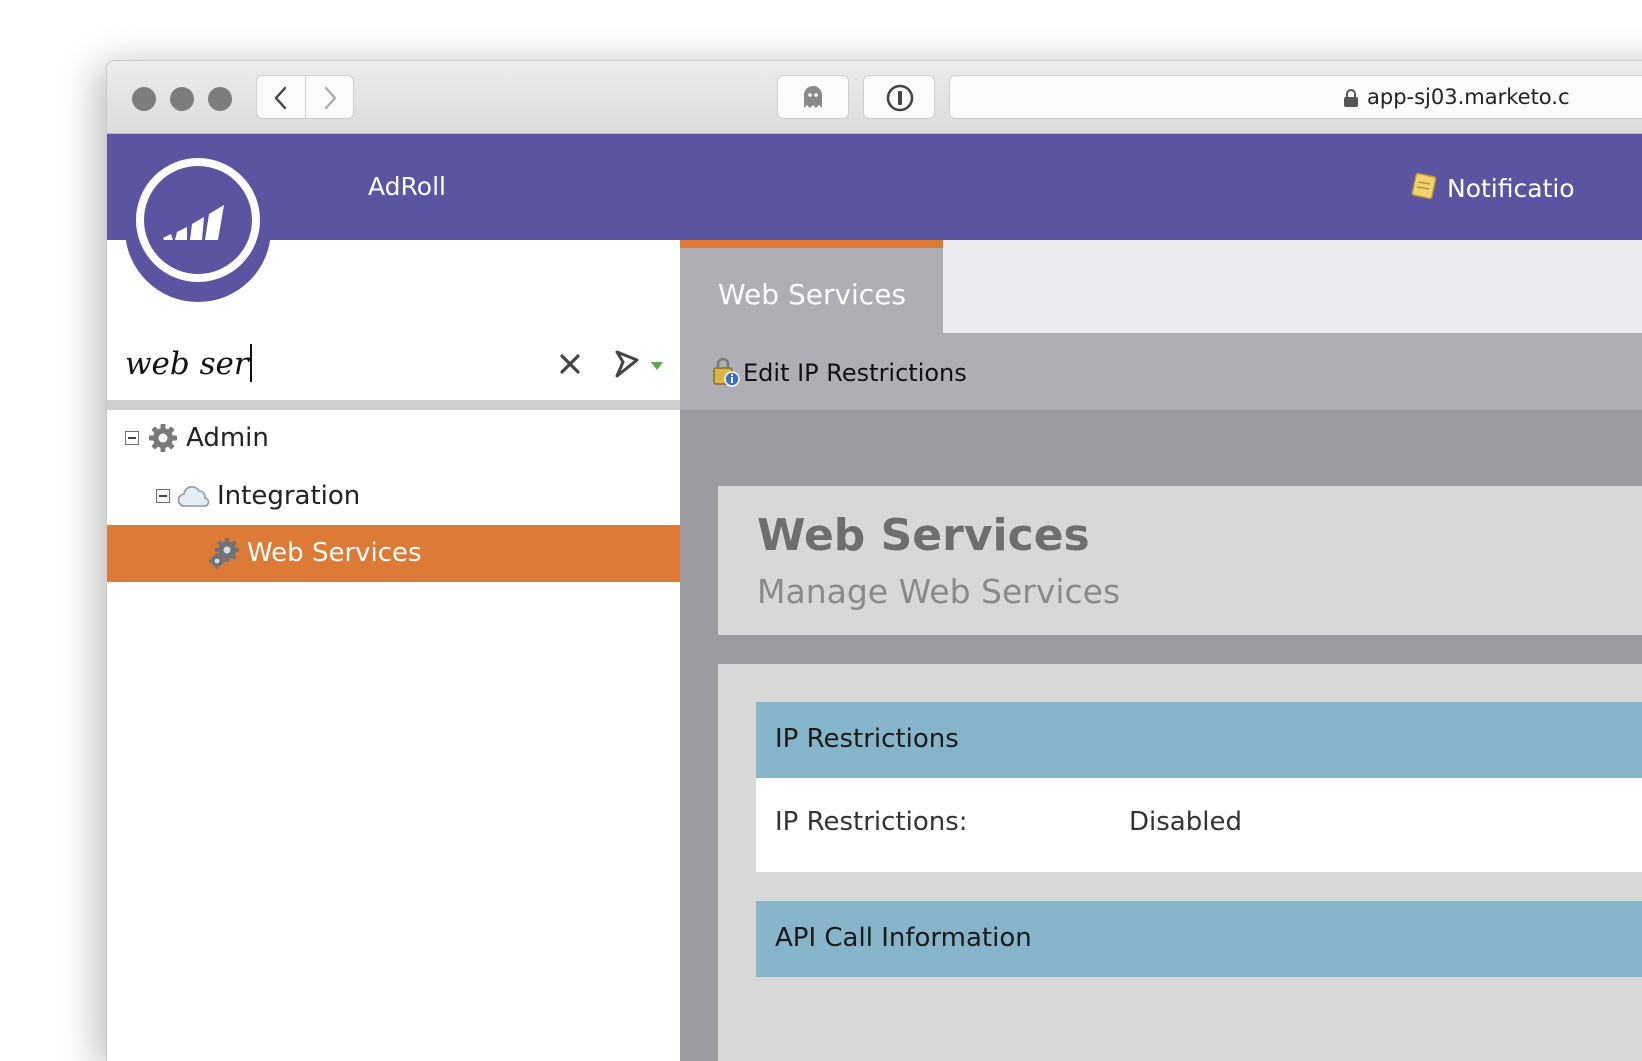 The height and width of the screenshot is (1061, 1642). What do you see at coordinates (393, 496) in the screenshot?
I see `tree-item-integration: Integration` at bounding box center [393, 496].